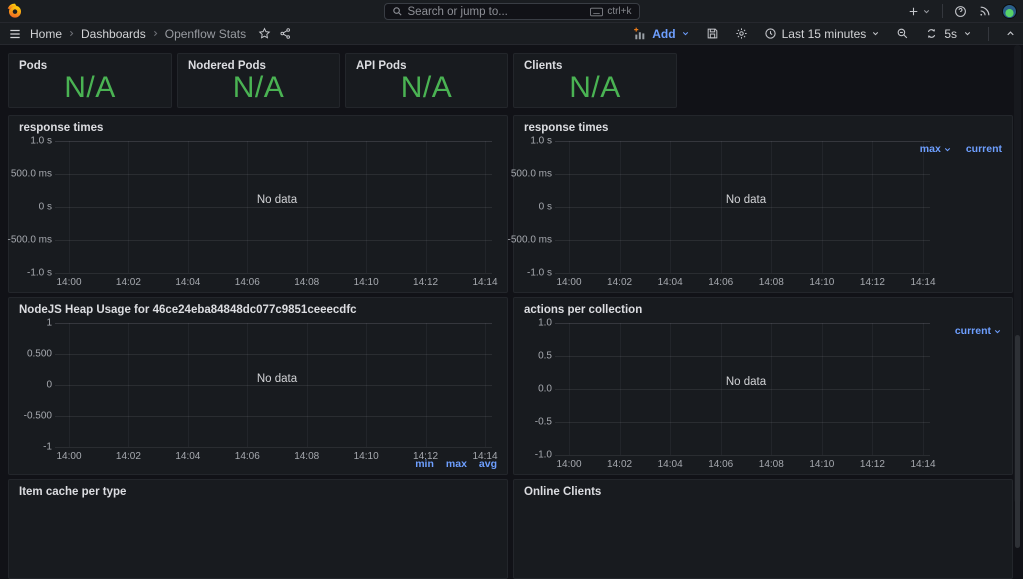 The height and width of the screenshot is (579, 1023). I want to click on gridline-horizontal, so click(742, 174).